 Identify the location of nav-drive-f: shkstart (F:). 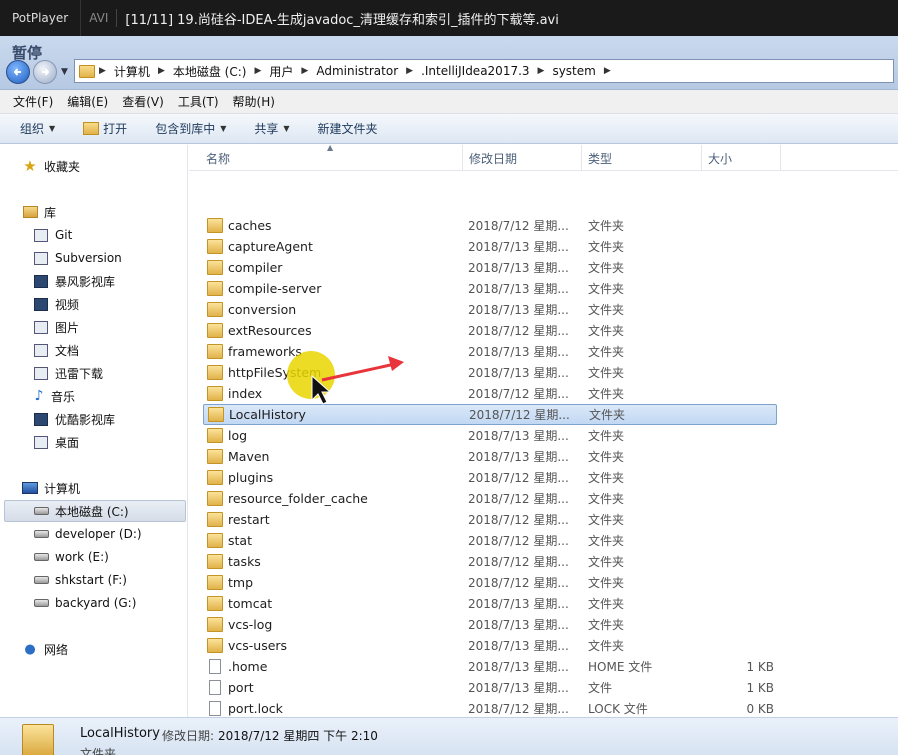
(80, 580).